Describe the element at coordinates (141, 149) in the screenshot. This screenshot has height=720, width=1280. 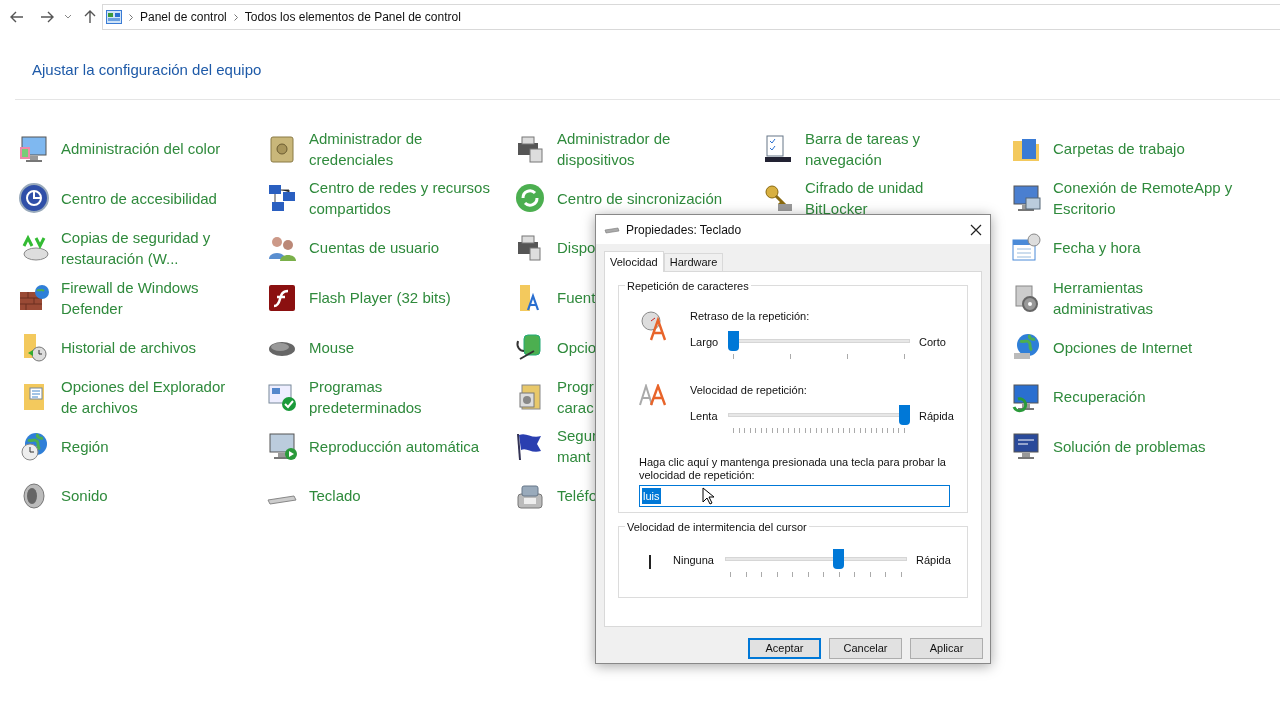
I see `item-link: Administración del color` at that location.